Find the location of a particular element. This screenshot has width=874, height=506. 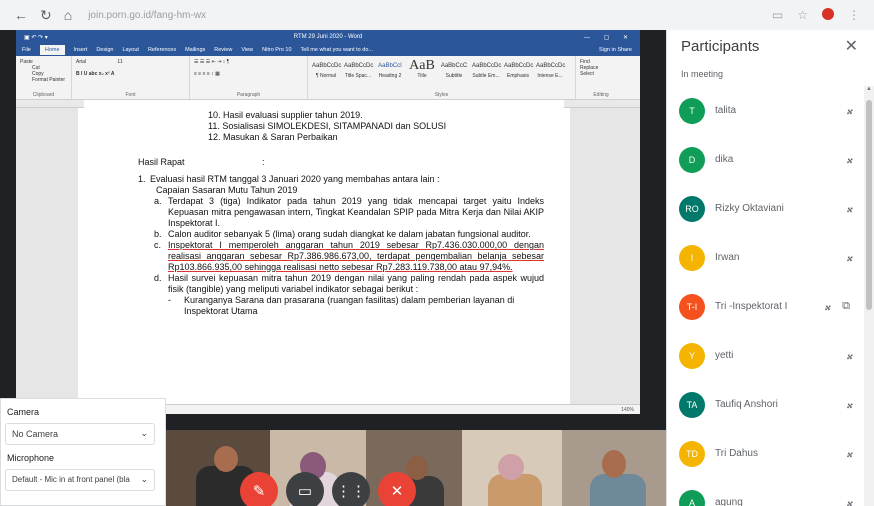

tab-home: Home is located at coordinates (52, 50).